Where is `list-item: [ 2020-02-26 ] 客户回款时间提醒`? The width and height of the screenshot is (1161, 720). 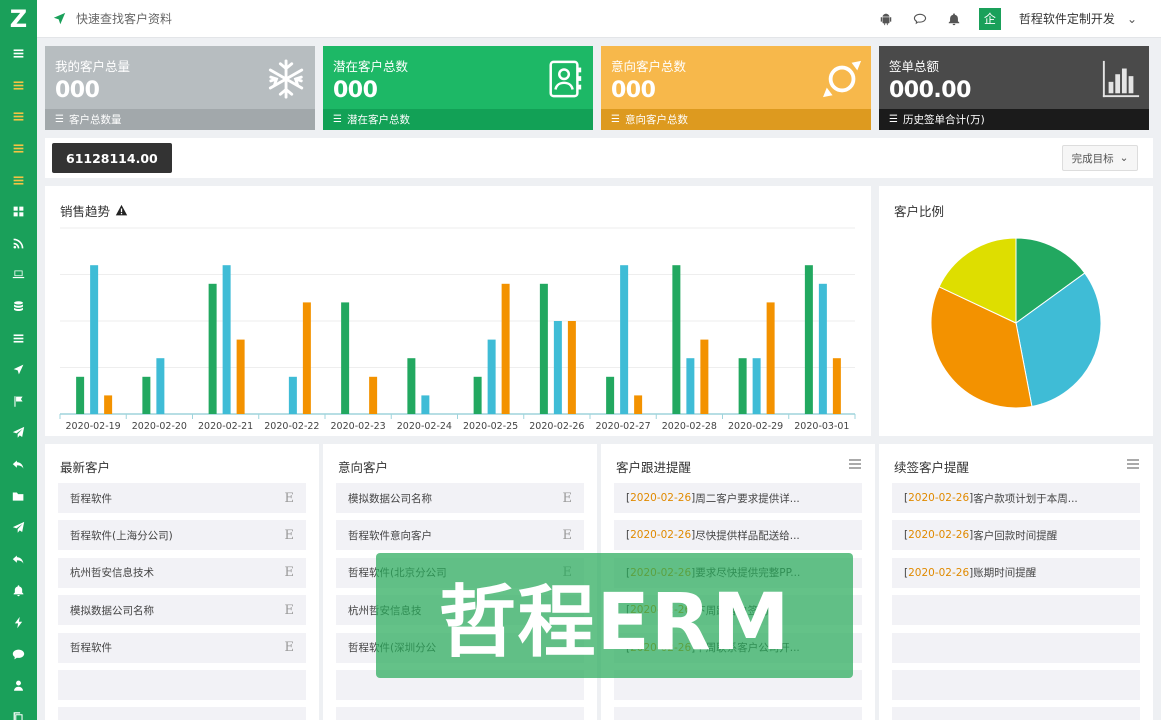
list-item: [ 2020-02-26 ] 客户回款时间提醒 is located at coordinates (1016, 535).